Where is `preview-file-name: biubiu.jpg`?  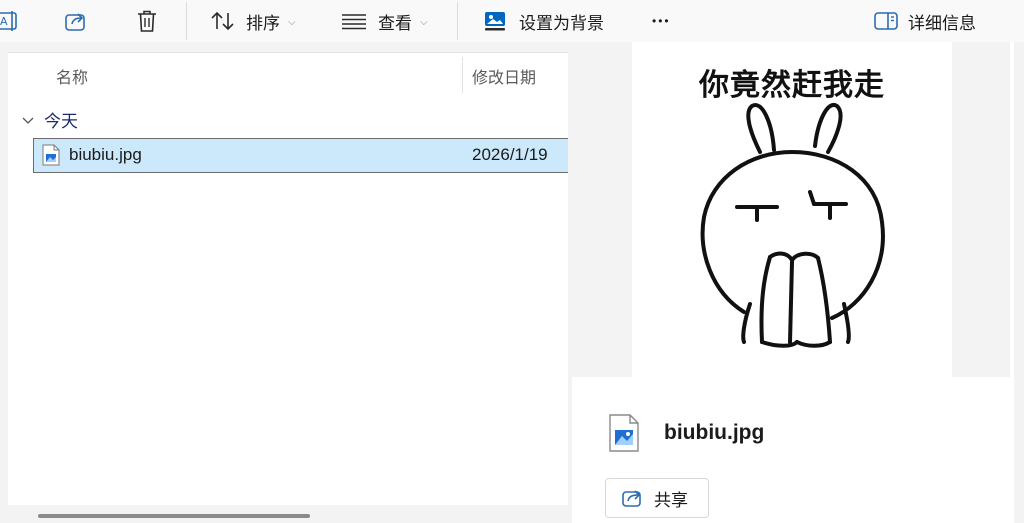
preview-file-name: biubiu.jpg is located at coordinates (714, 432).